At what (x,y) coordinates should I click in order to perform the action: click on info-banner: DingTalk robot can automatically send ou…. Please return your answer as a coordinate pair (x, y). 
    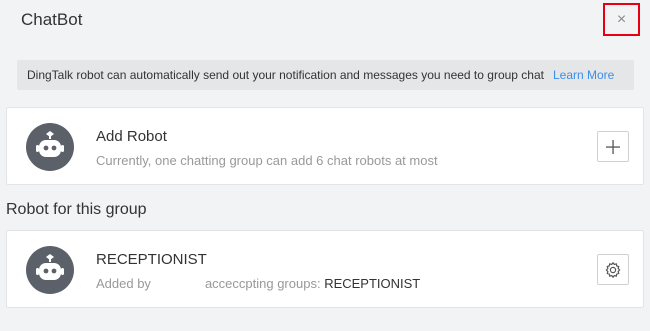
    Looking at the image, I should click on (325, 75).